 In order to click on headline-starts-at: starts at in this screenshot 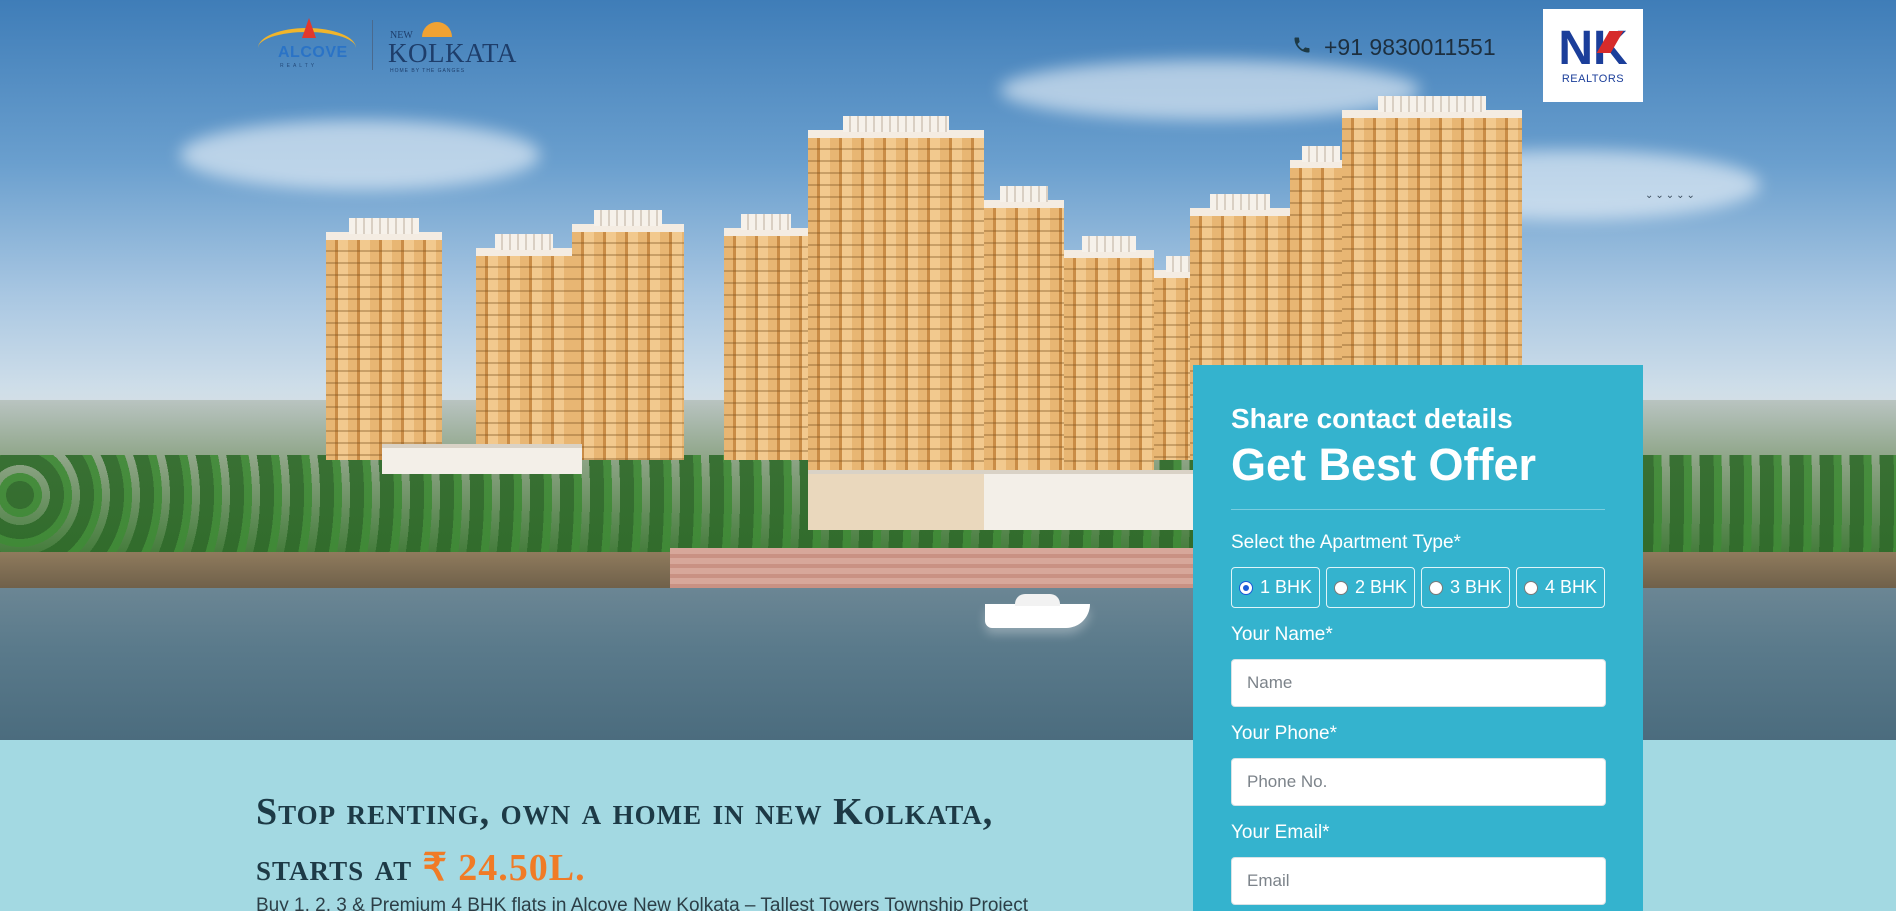, I will do `click(334, 868)`.